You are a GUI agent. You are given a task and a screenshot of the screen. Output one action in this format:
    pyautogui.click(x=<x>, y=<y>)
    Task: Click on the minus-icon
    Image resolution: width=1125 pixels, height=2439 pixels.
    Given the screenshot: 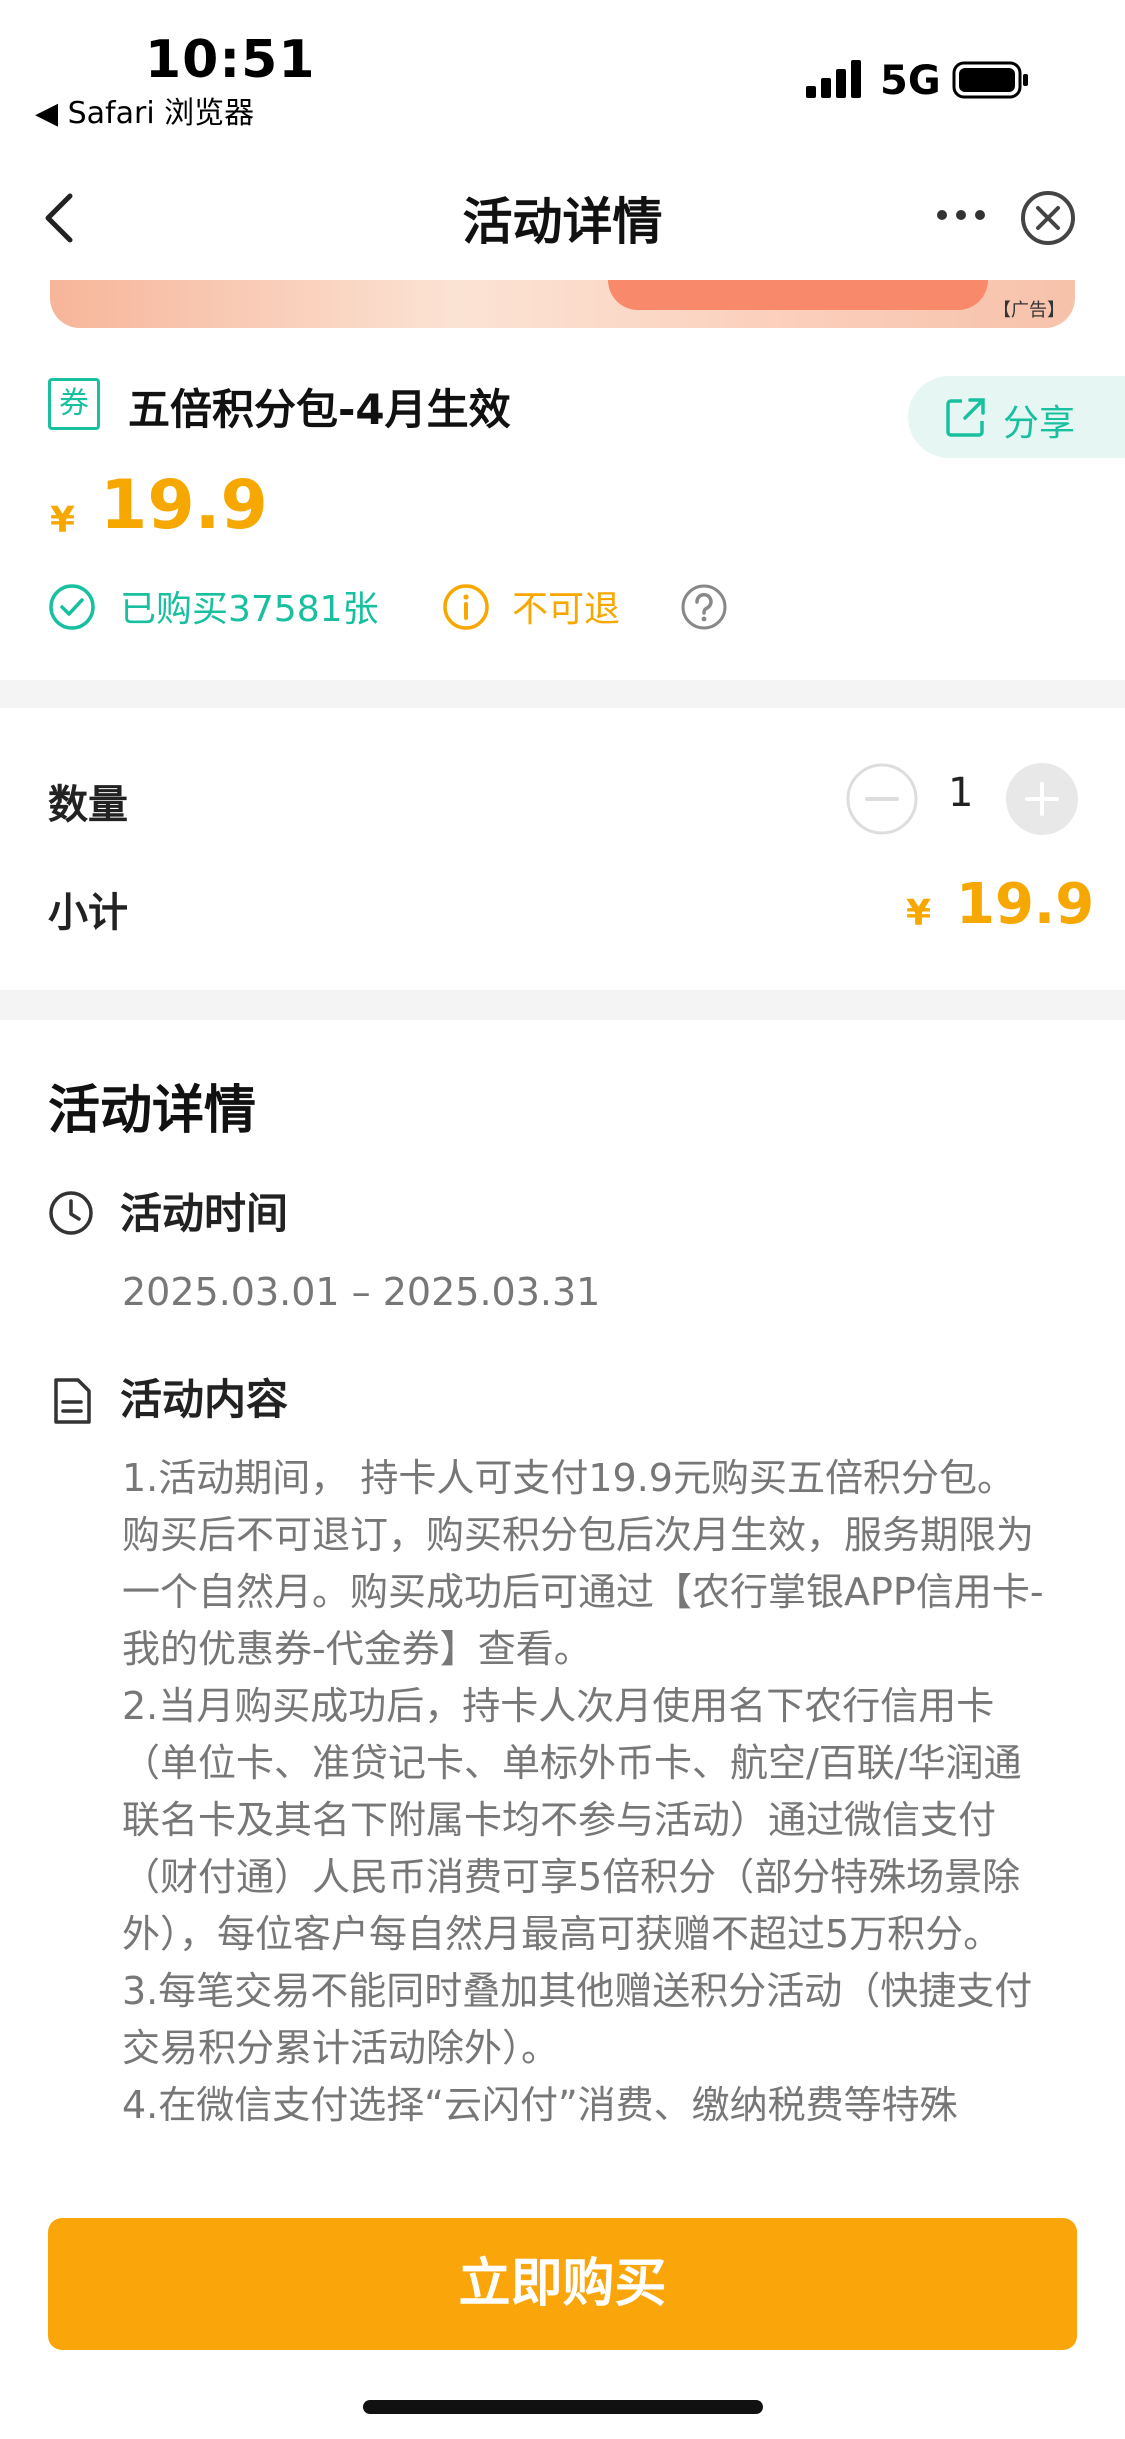 What is the action you would take?
    pyautogui.click(x=882, y=801)
    